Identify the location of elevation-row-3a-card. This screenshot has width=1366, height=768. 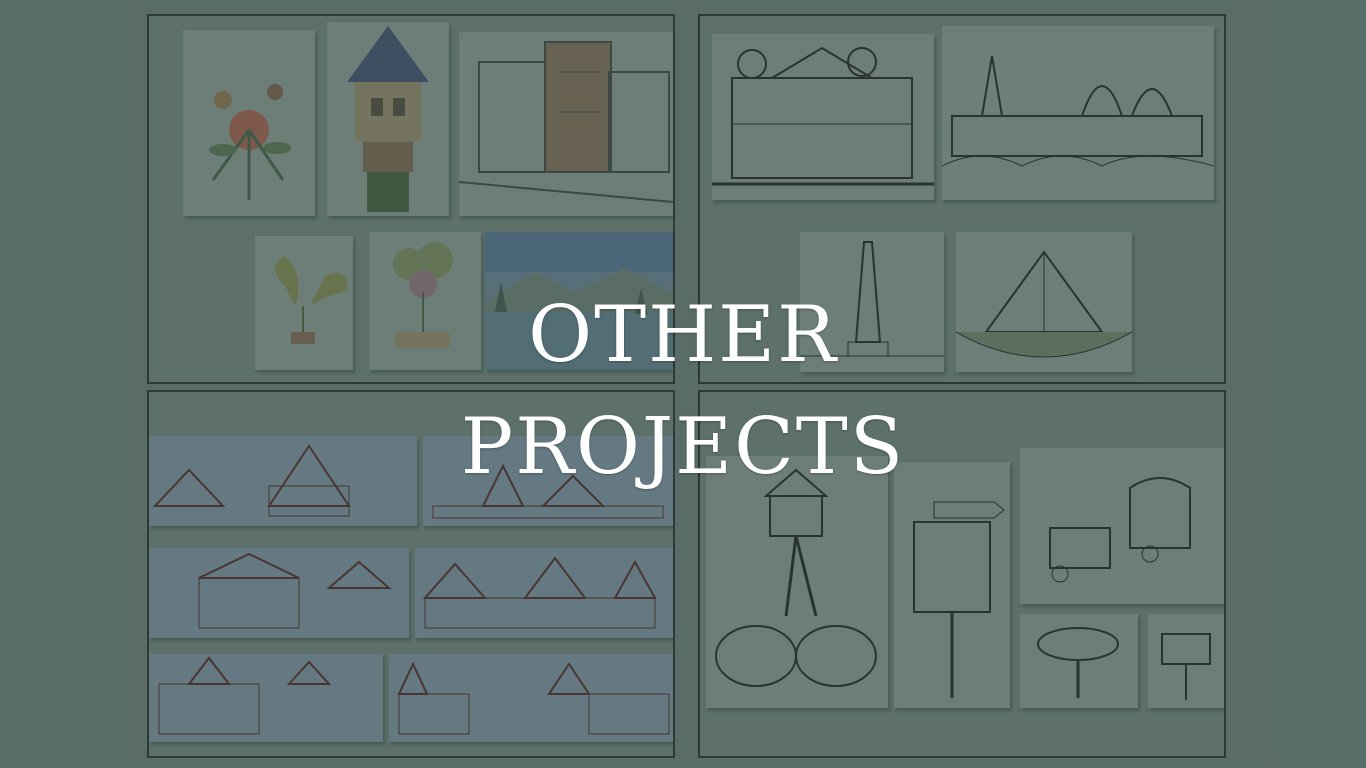
(266, 698).